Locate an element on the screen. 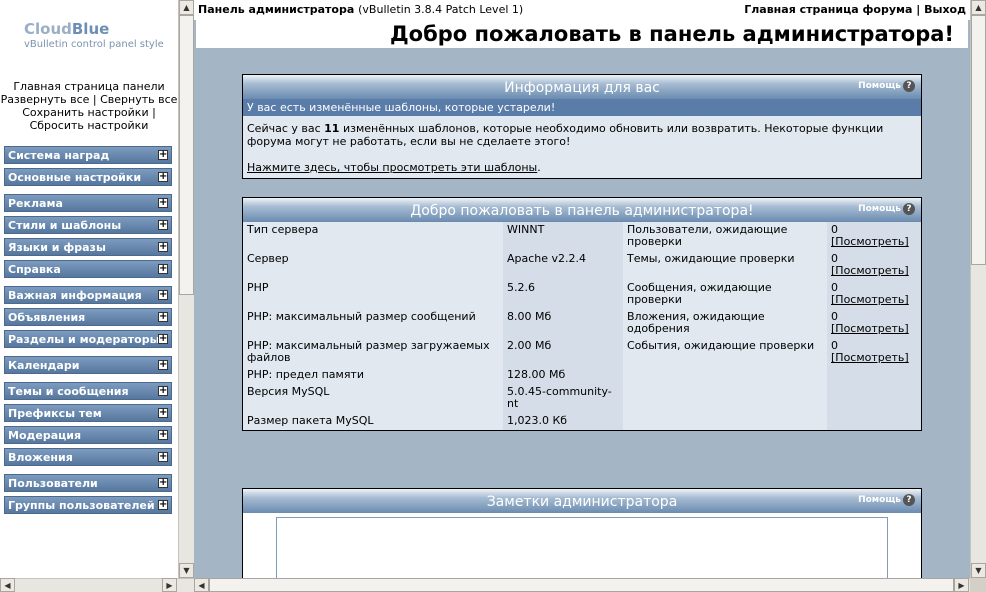 Image resolution: width=986 pixels, height=592 pixels. nav-item-usergroups: Группы пользователей + is located at coordinates (88, 505).